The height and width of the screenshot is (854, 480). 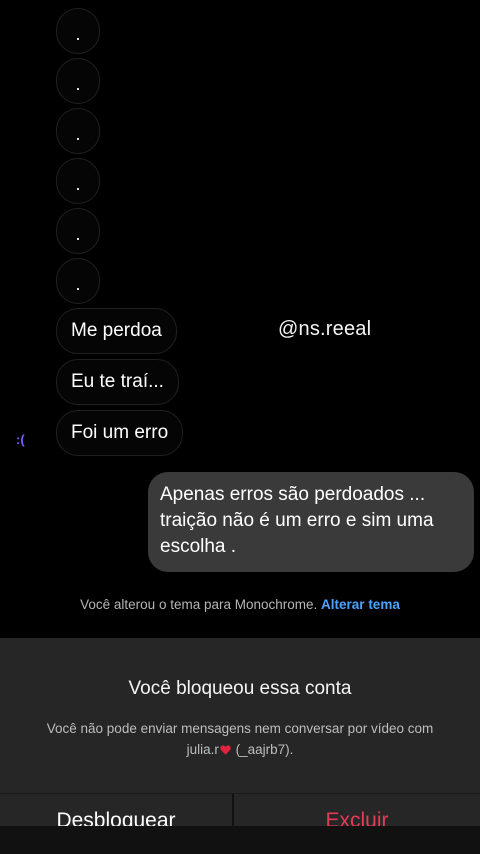 I want to click on reaction-emoticon: :(, so click(x=20, y=439).